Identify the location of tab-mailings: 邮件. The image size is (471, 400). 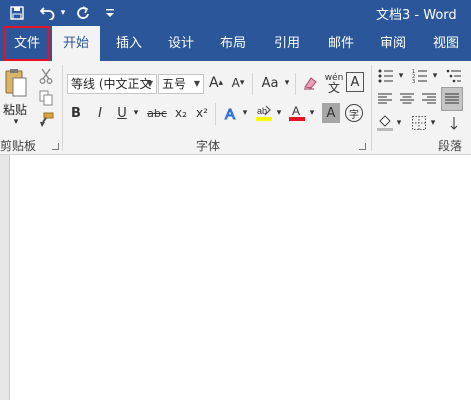
(341, 43).